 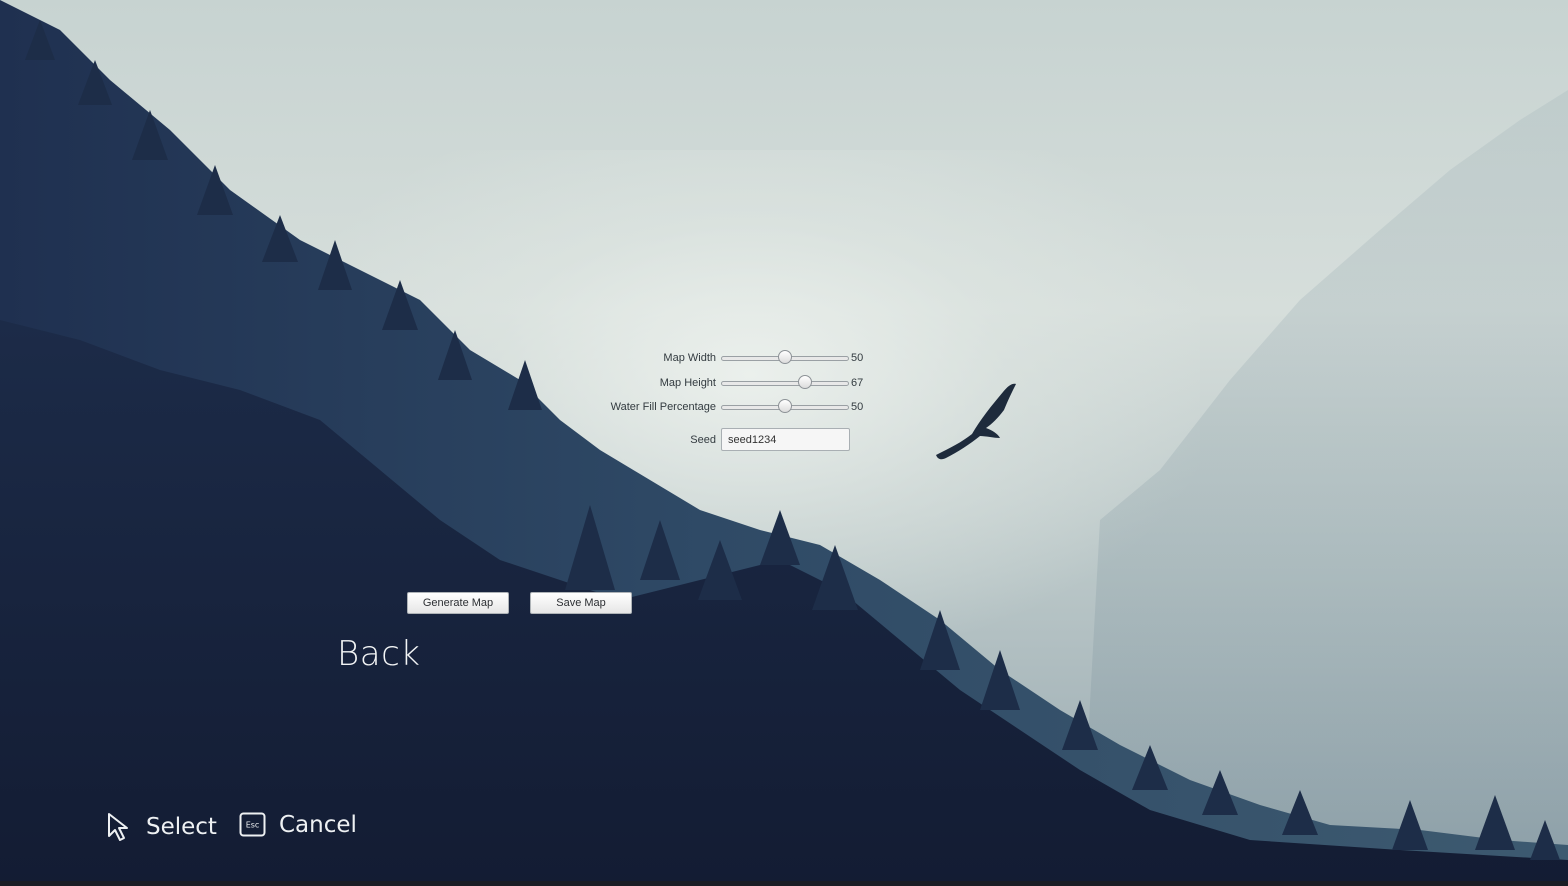 What do you see at coordinates (703, 440) in the screenshot?
I see `seed-label: Seed` at bounding box center [703, 440].